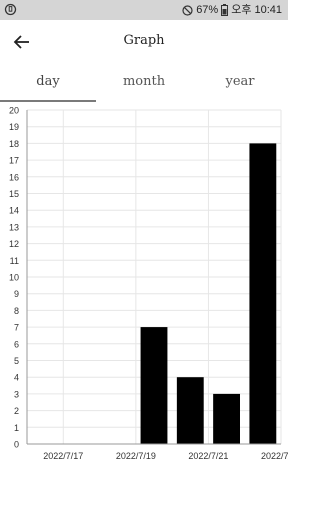 This screenshot has height=512, width=320. Describe the element at coordinates (14, 211) in the screenshot. I see `y-tick-label: 14` at that location.